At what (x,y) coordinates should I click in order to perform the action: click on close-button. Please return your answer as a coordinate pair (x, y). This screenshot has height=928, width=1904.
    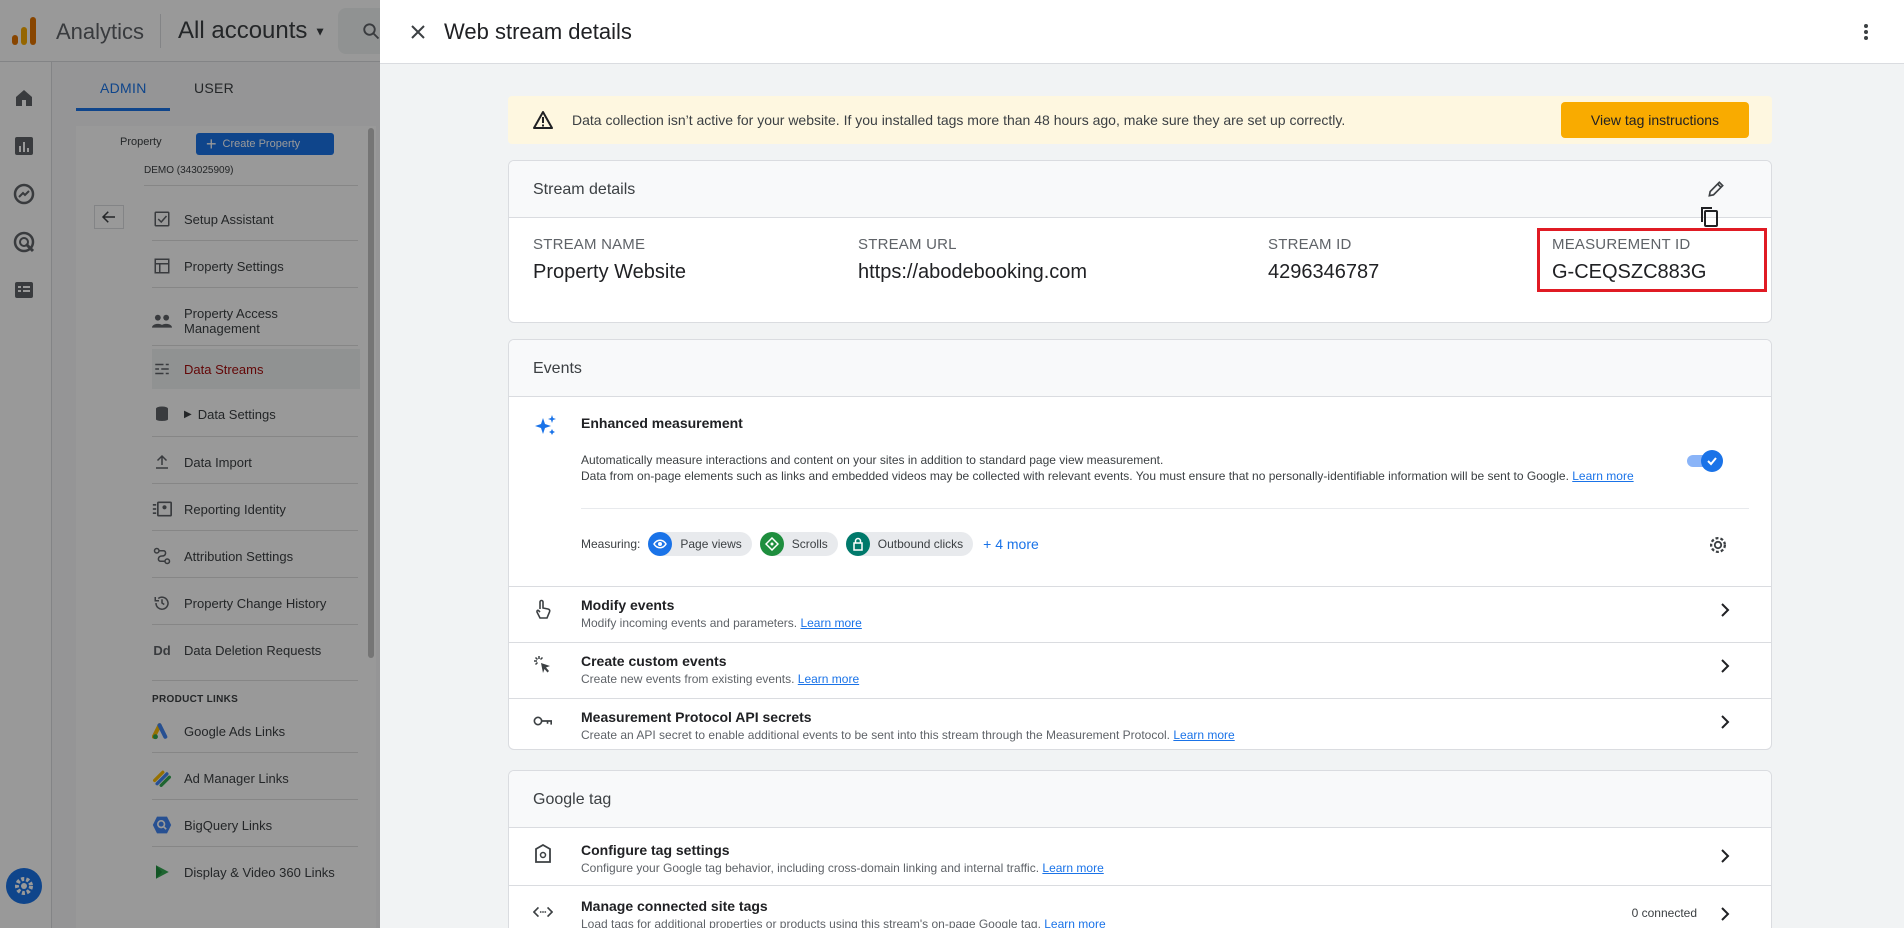
    Looking at the image, I should click on (418, 32).